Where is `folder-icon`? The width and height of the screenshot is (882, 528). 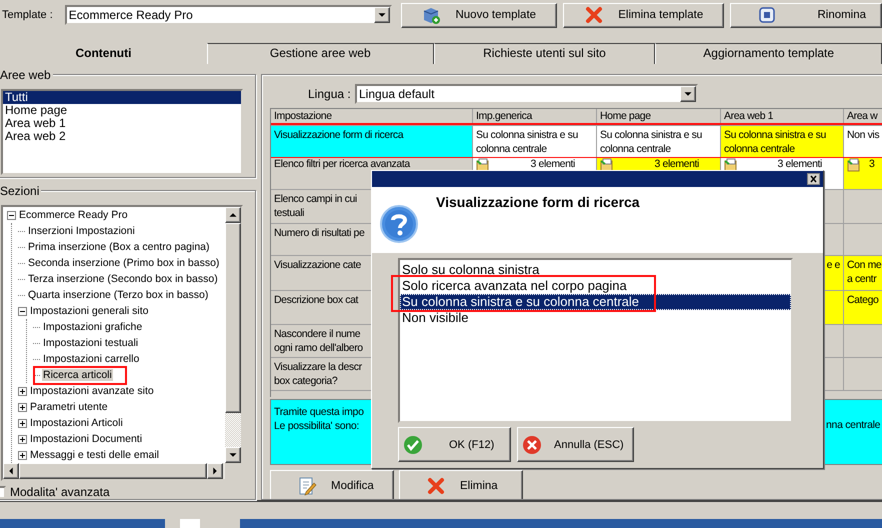 folder-icon is located at coordinates (854, 165).